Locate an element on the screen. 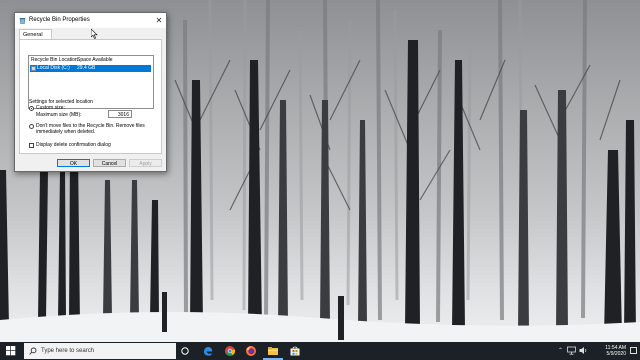  dialog-titlebar: Recycle Bin Properties ✕ is located at coordinates (90, 20).